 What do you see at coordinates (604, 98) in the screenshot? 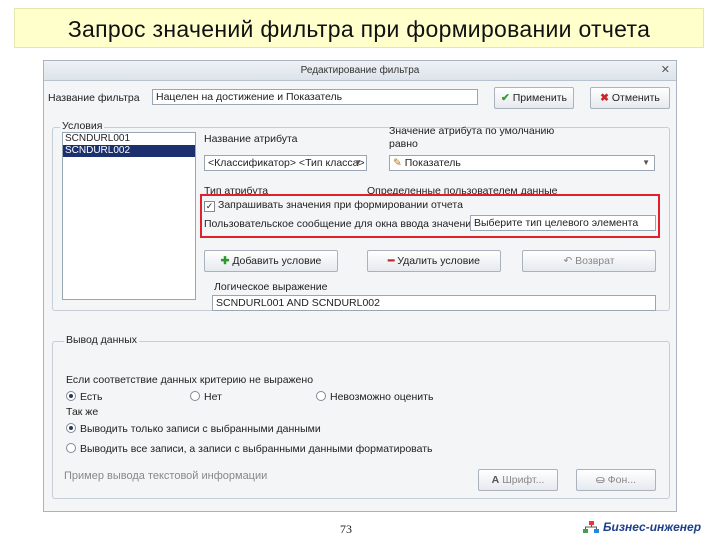
I see `cross-icon: ✖` at bounding box center [604, 98].